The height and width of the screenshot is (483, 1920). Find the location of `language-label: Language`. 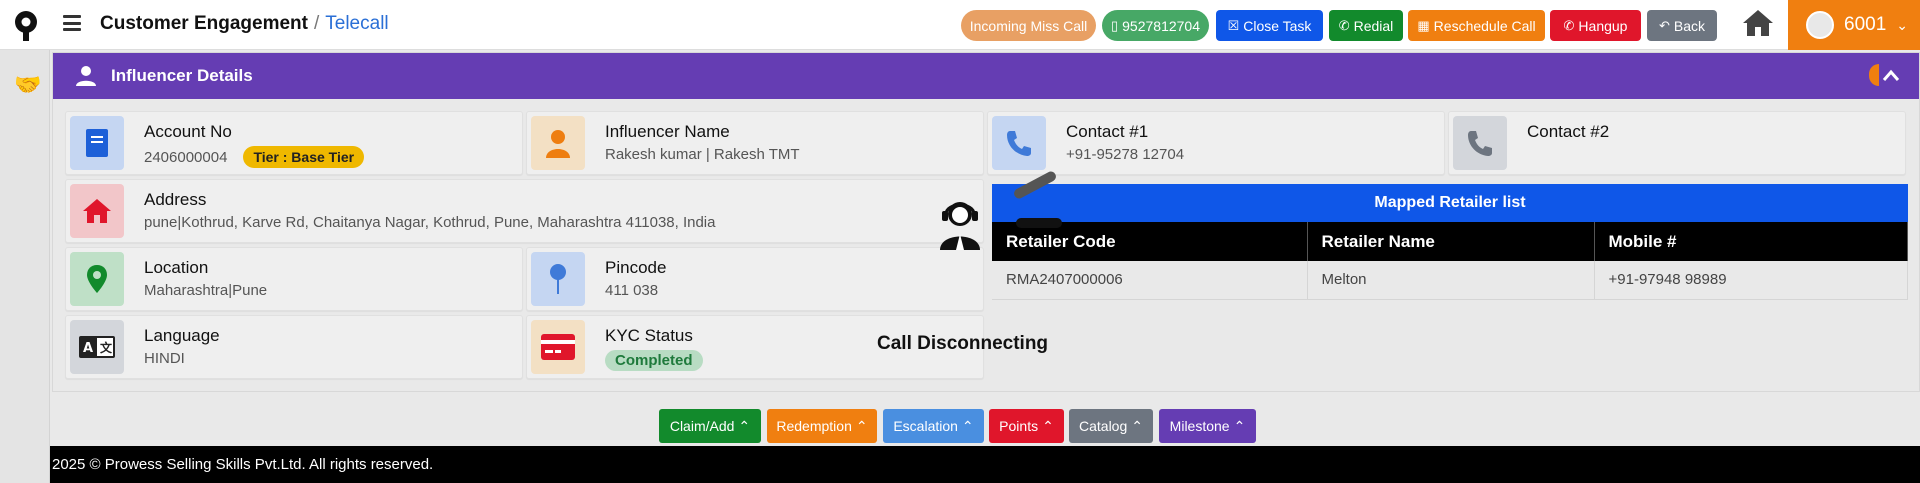

language-label: Language is located at coordinates (182, 335).